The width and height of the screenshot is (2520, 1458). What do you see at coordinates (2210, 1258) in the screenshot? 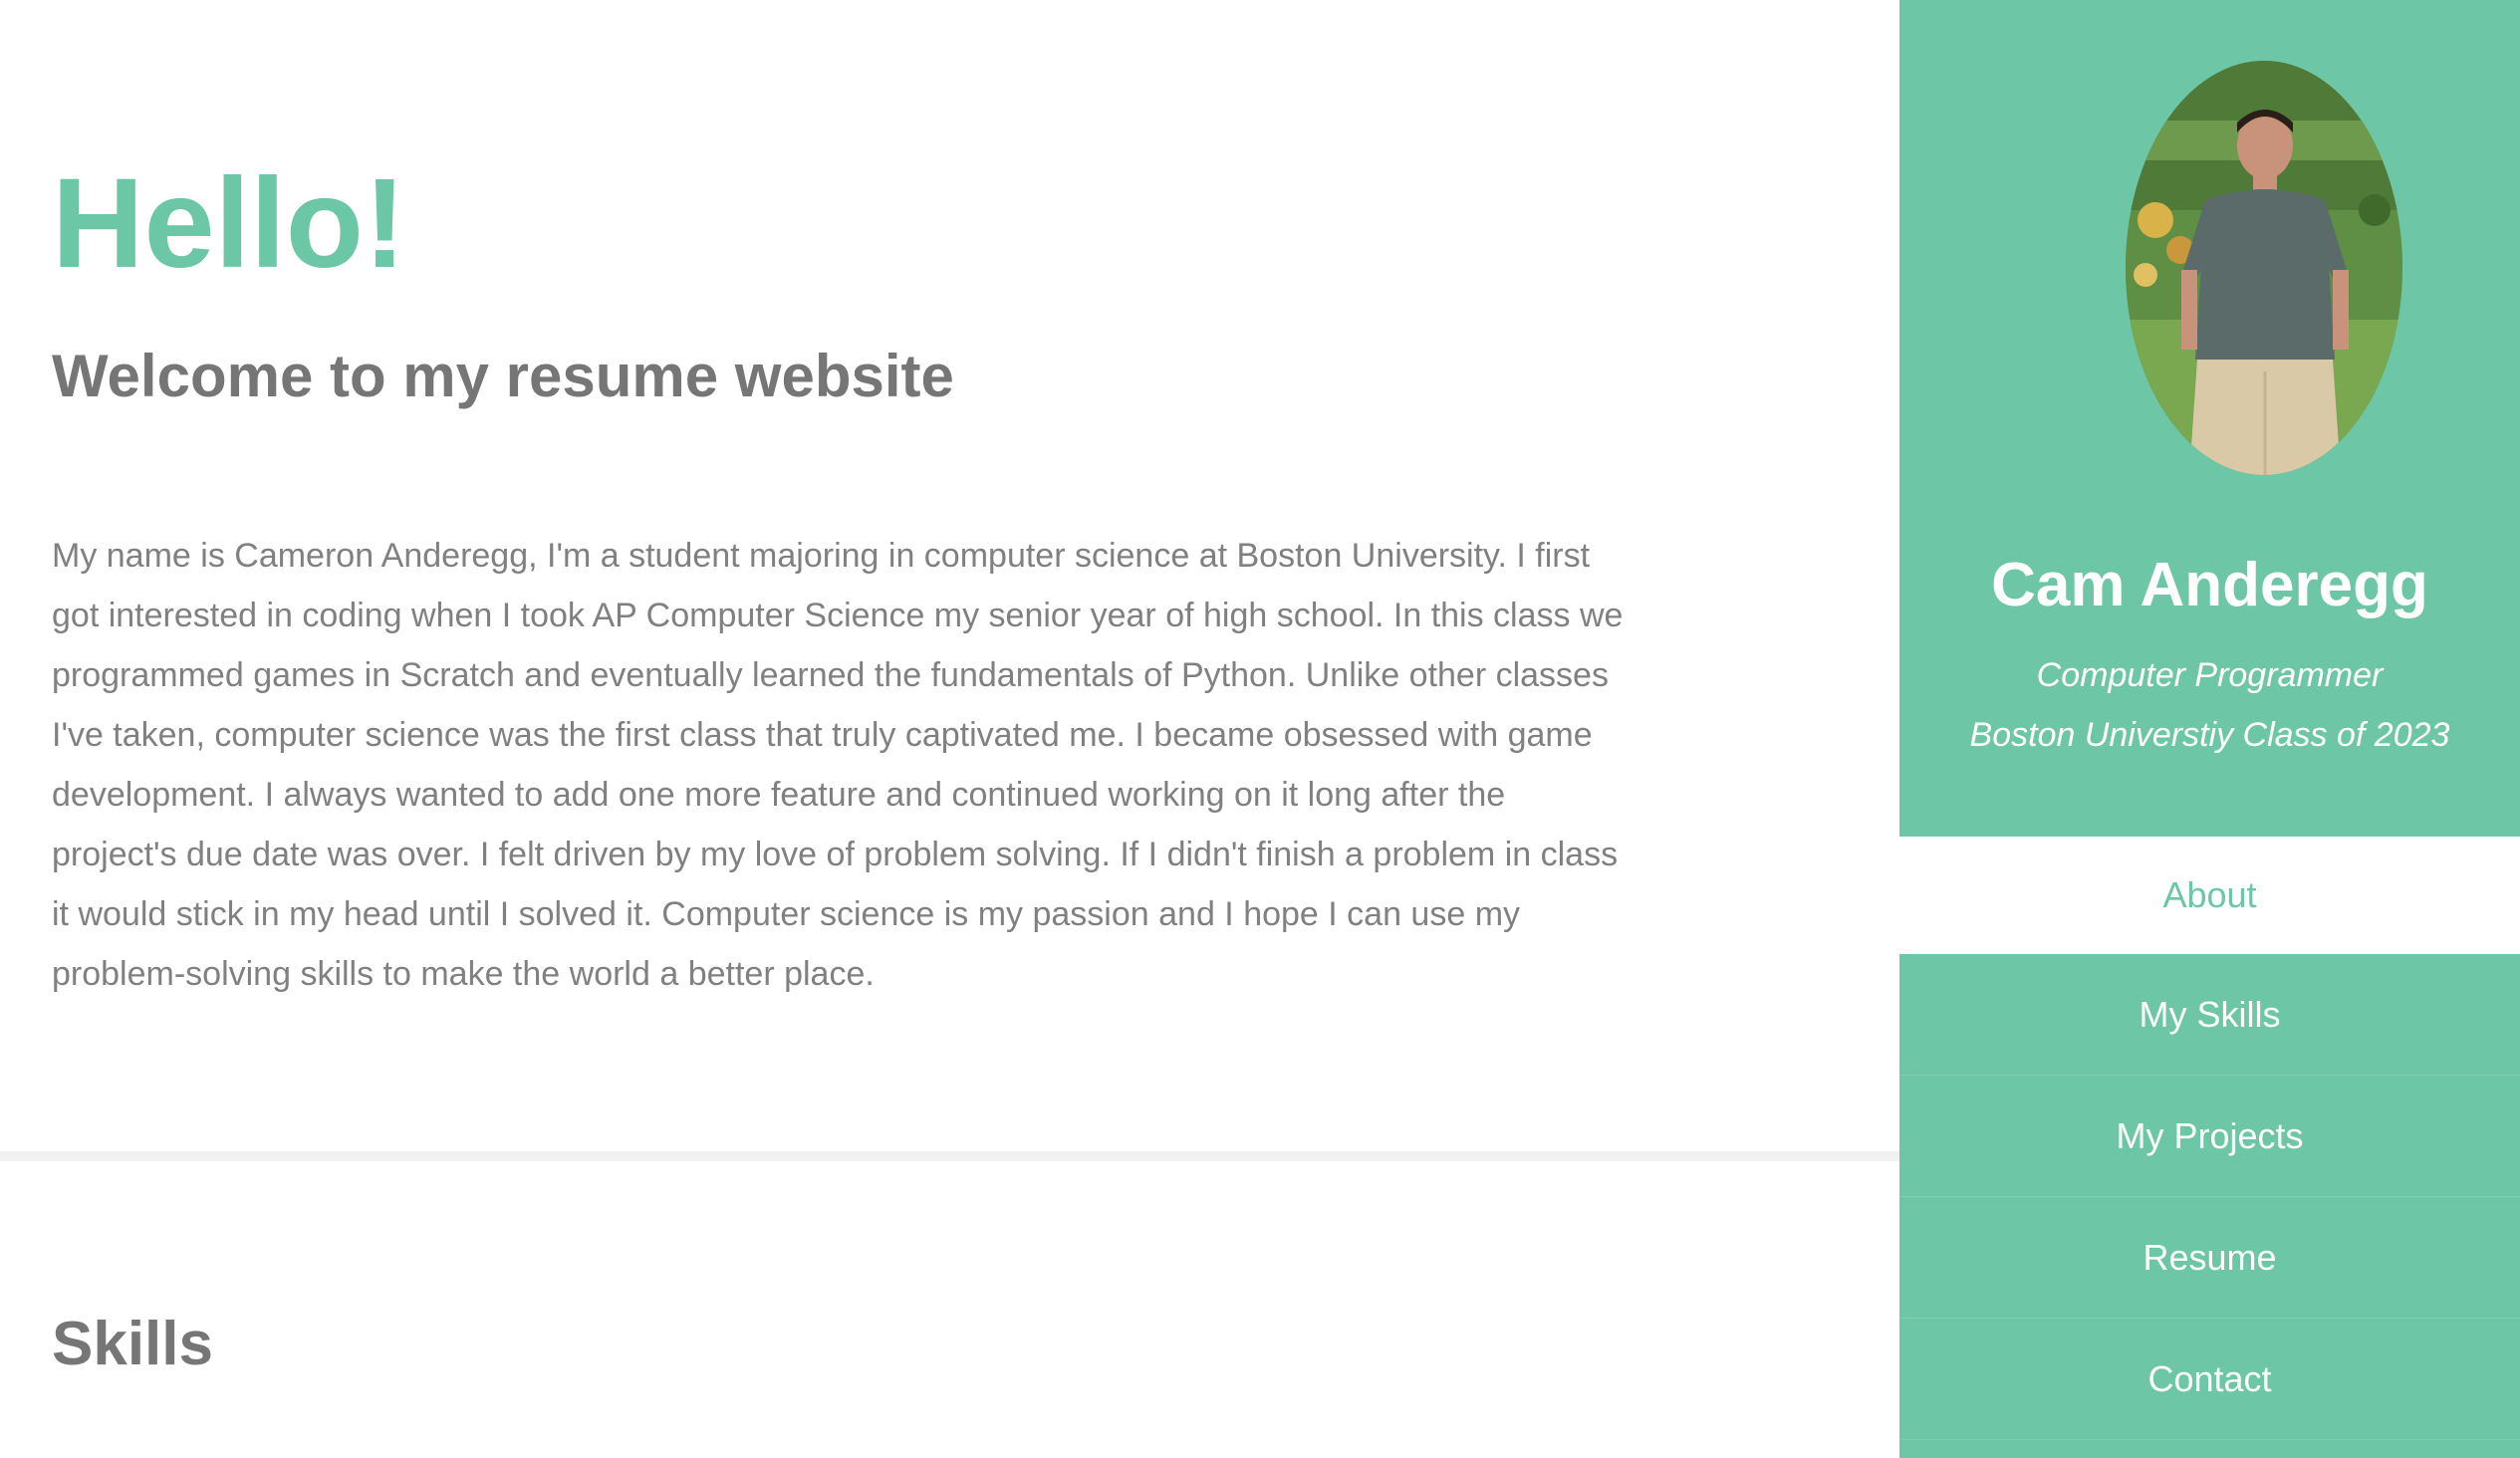
I see `nav-item-resume: Resume` at bounding box center [2210, 1258].